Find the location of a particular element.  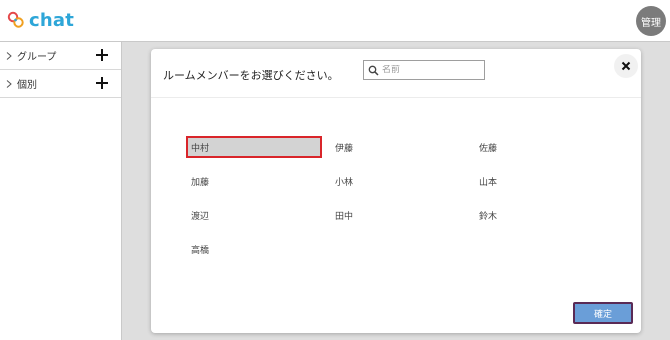

member-name: 高橋 is located at coordinates (200, 250).